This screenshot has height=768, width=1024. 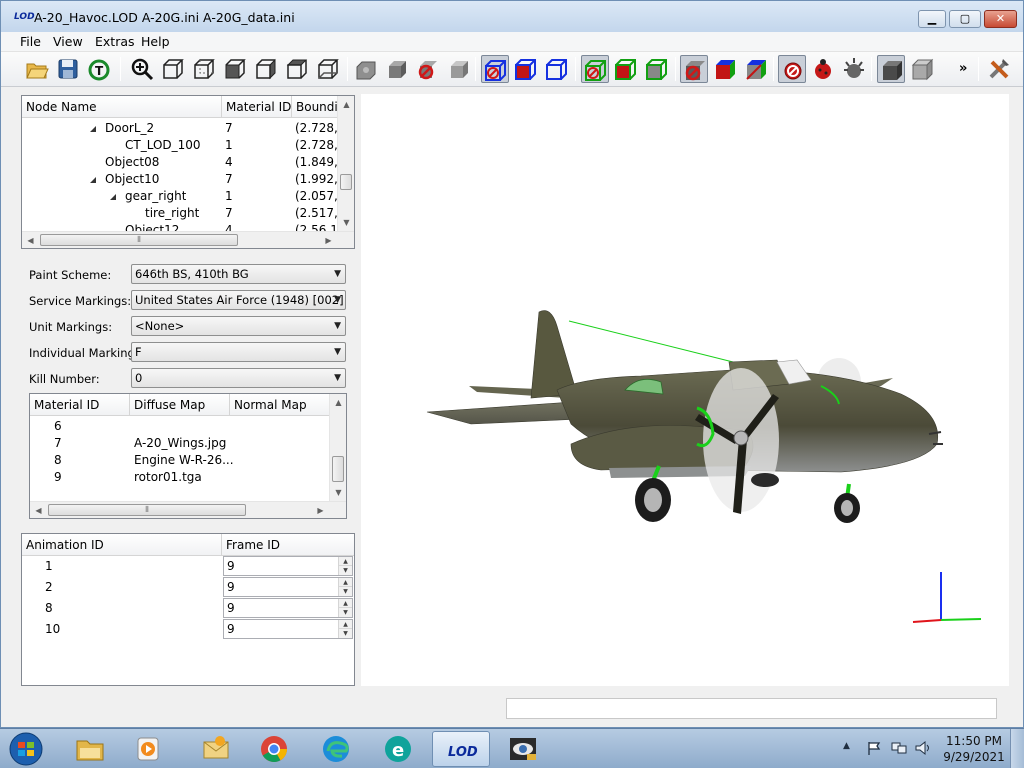 What do you see at coordinates (899, 748) in the screenshot?
I see `network-icon` at bounding box center [899, 748].